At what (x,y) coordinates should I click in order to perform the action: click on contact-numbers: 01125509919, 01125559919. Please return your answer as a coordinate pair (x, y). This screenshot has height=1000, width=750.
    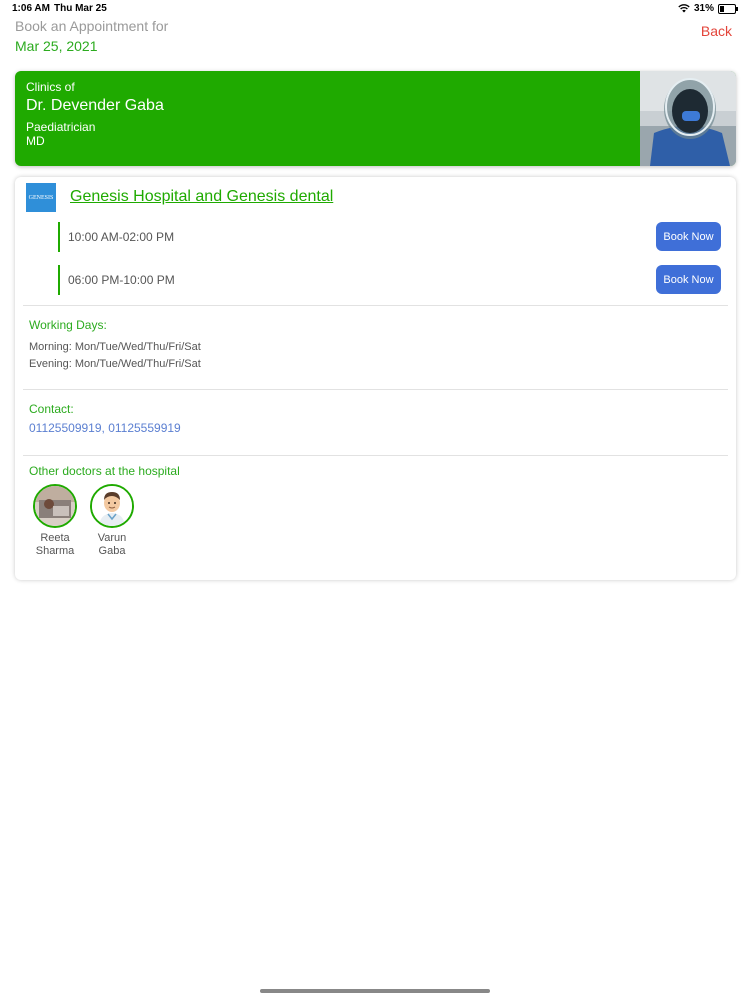
    Looking at the image, I should click on (105, 428).